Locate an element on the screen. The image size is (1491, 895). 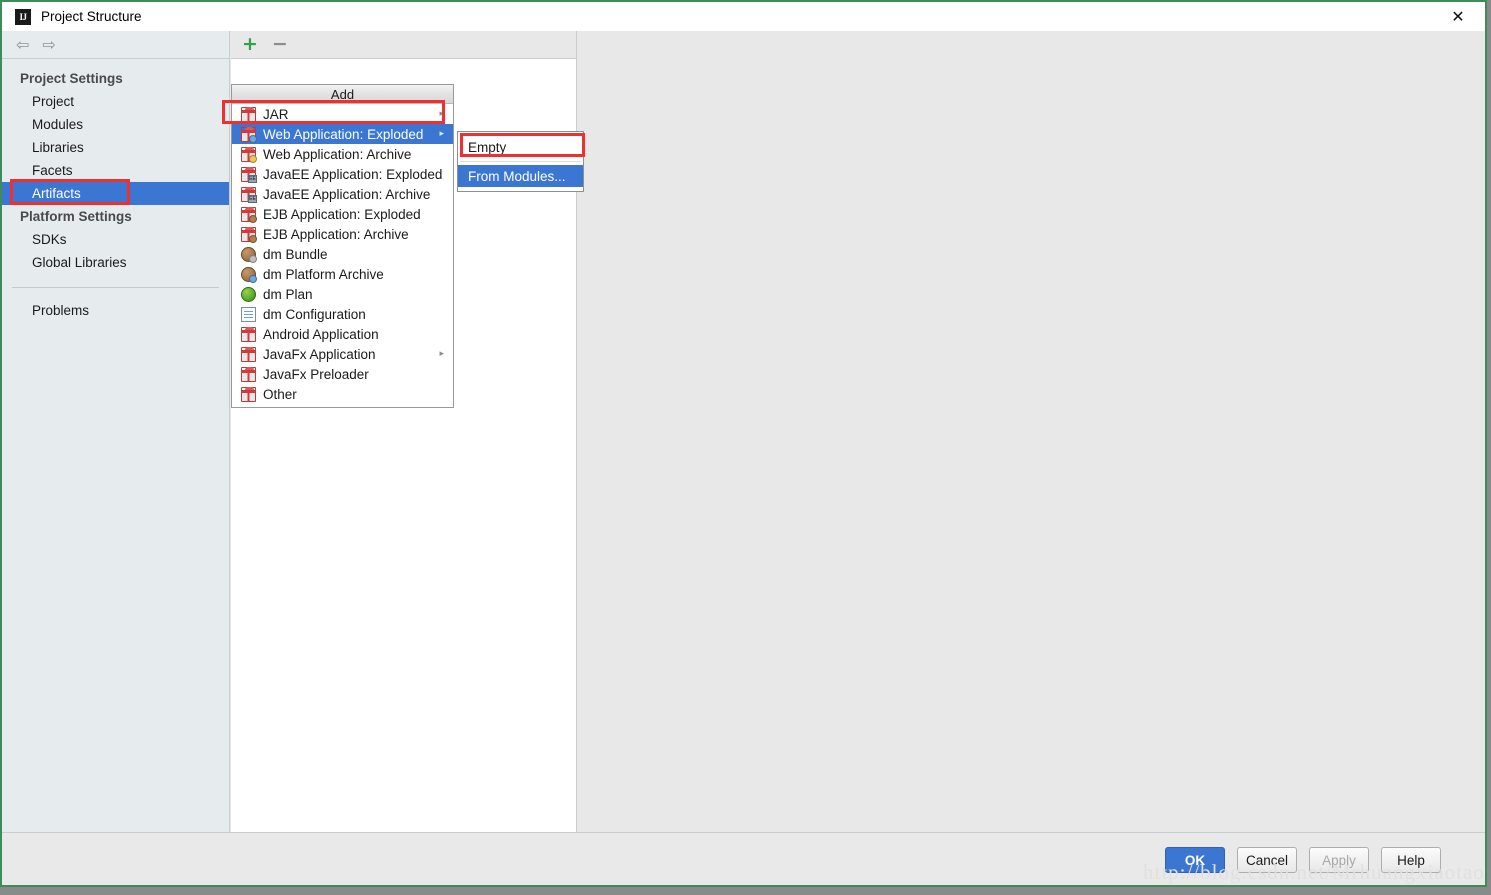
menu-item-javaee-application-archive: EE JavaEE Application: Archive is located at coordinates (342, 194).